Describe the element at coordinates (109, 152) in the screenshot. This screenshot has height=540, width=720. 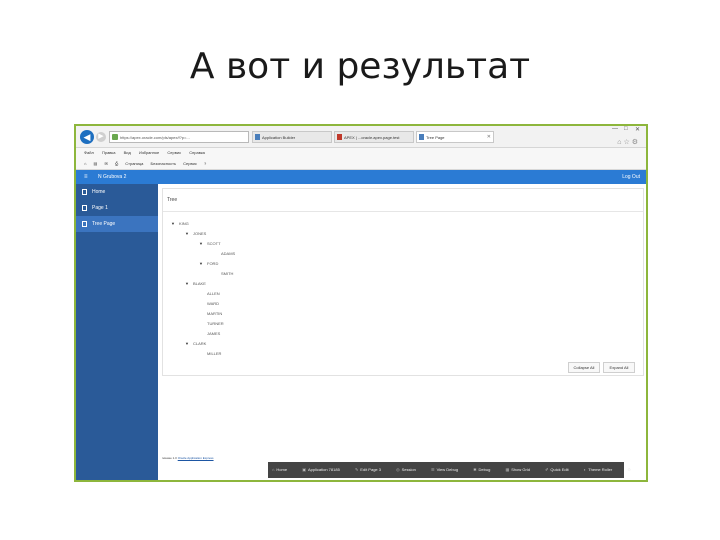
I see `menu-edit: Правка` at that location.